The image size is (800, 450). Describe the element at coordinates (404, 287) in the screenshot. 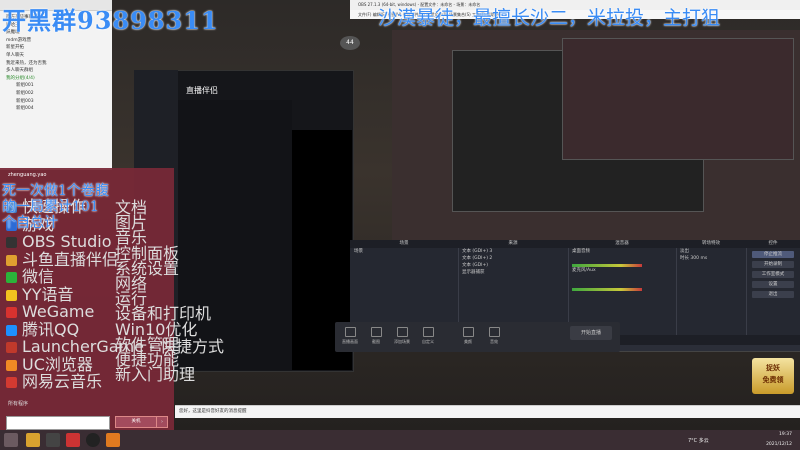

I see `scenes-dock: 场景 场景` at that location.